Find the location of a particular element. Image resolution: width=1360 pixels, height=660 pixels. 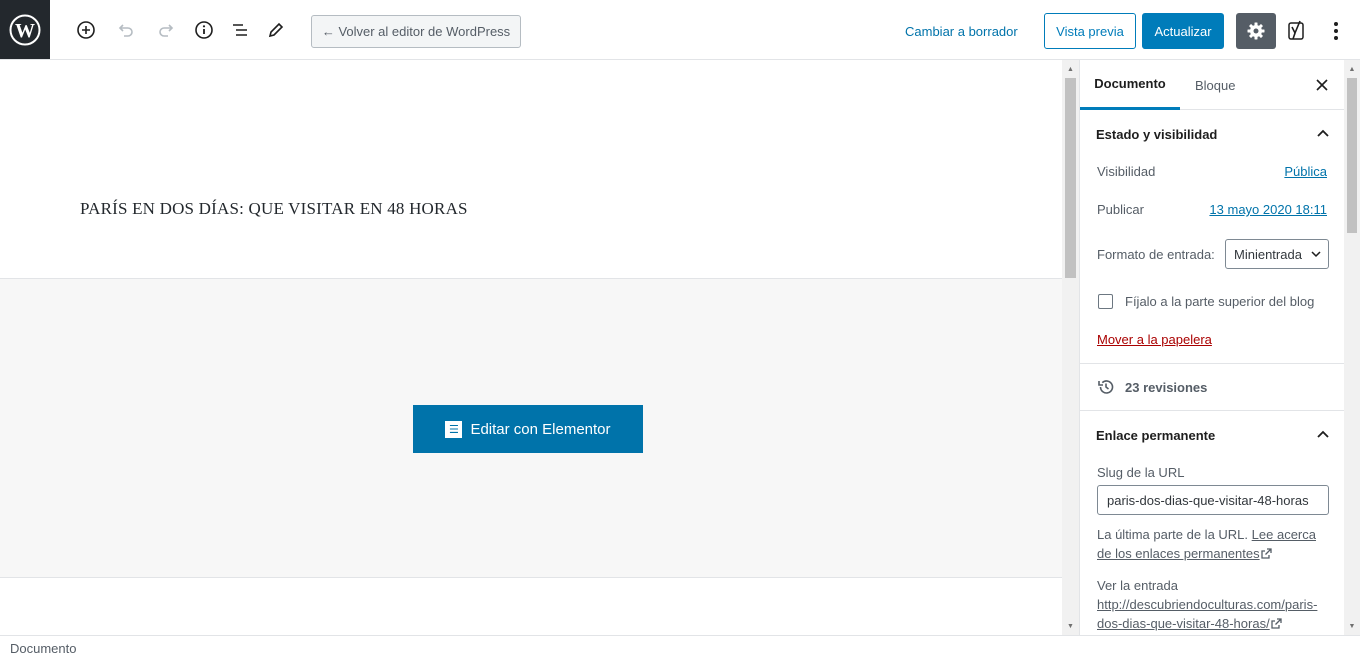

publish-date-link: 13 mayo 2020 18:11 is located at coordinates (1268, 209).